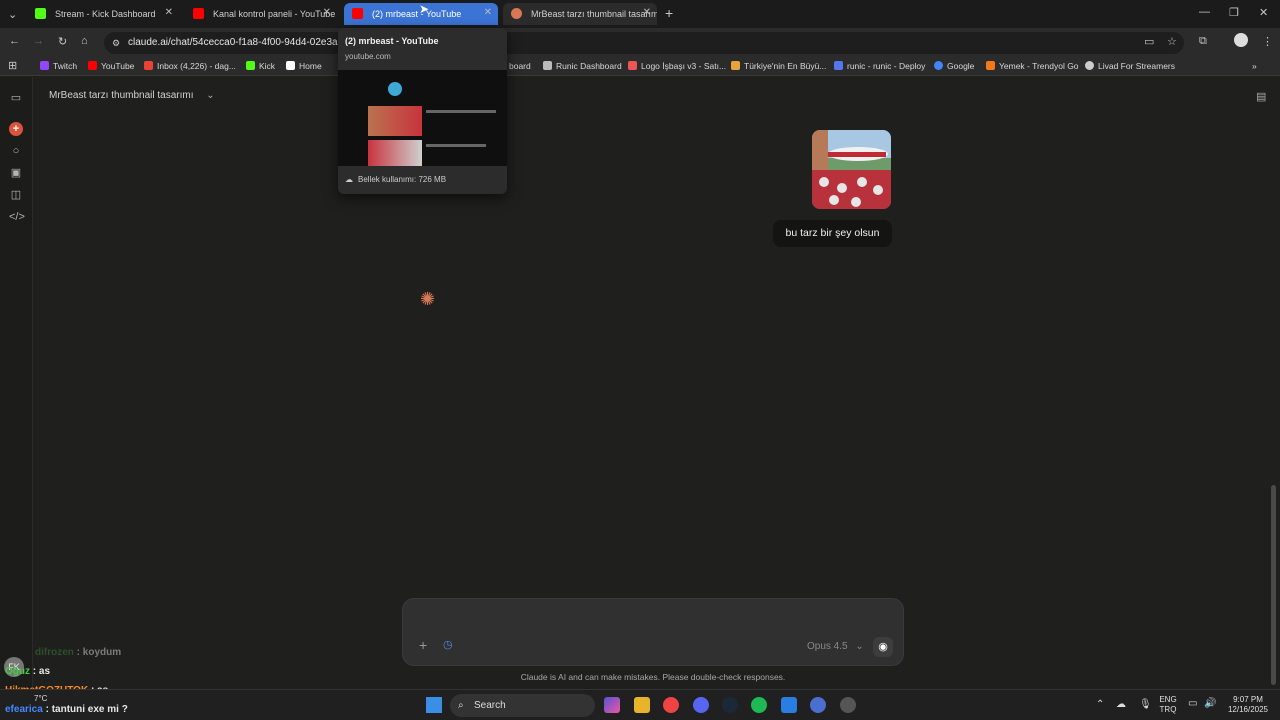  I want to click on bookmark-x-home: Home, so click(304, 66).